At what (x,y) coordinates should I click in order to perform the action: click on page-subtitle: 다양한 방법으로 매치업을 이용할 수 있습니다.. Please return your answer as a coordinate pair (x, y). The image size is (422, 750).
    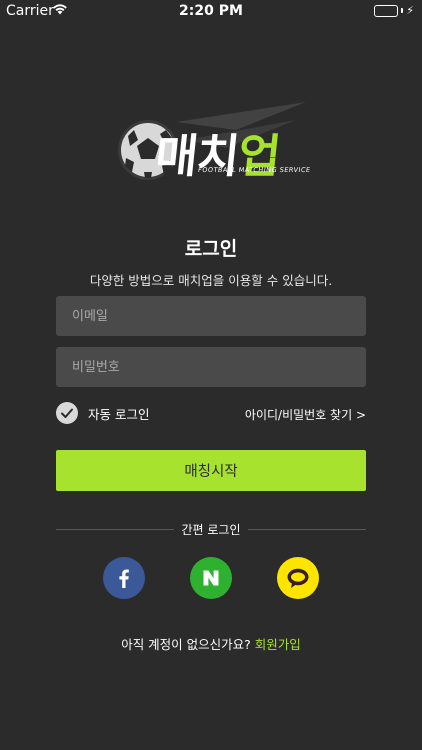
    Looking at the image, I should click on (211, 280).